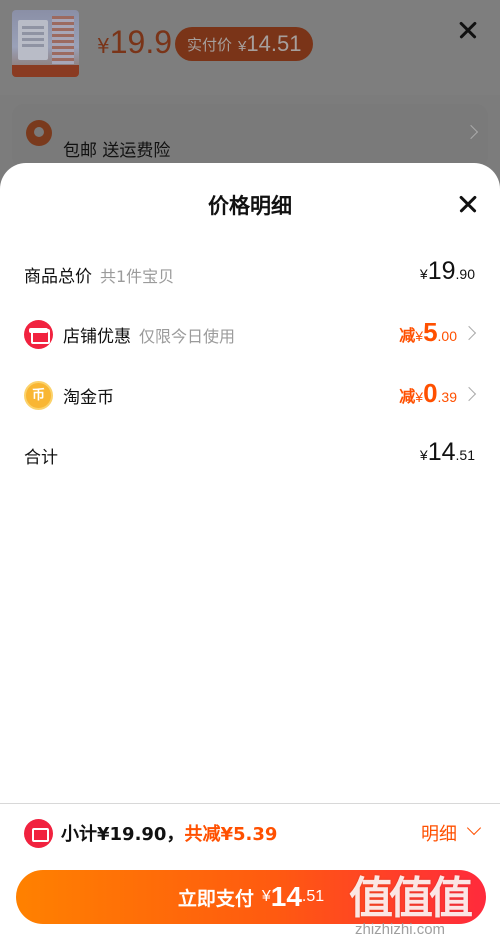 The image size is (500, 945). What do you see at coordinates (250, 333) in the screenshot?
I see `shop-discount-row: 店铺优惠 仅限今日使用 减¥5.00` at bounding box center [250, 333].